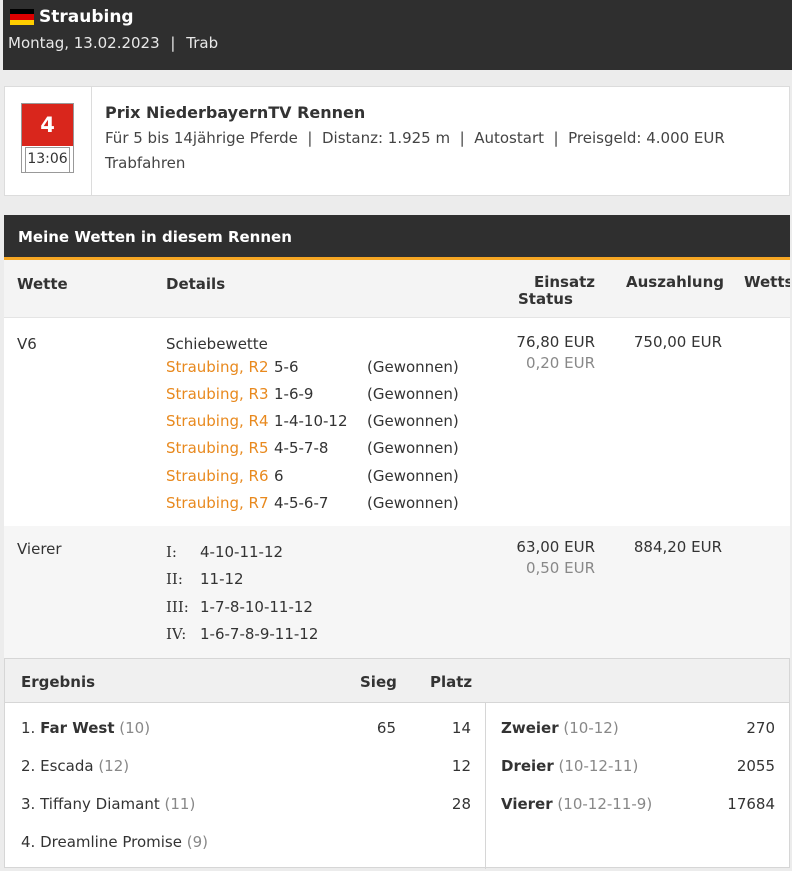 This screenshot has height=871, width=792. What do you see at coordinates (530, 728) in the screenshot?
I see `combo-name: Zweier` at bounding box center [530, 728].